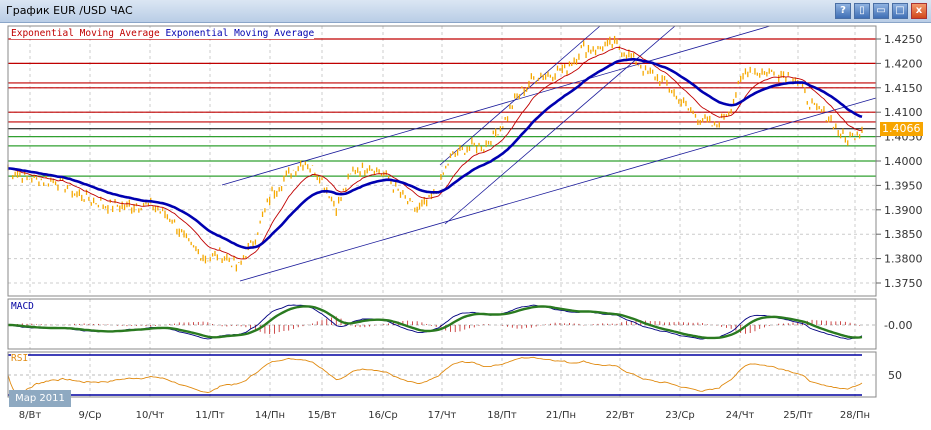  What do you see at coordinates (740, 415) in the screenshot?
I see `date-label: 24/Чт` at bounding box center [740, 415].